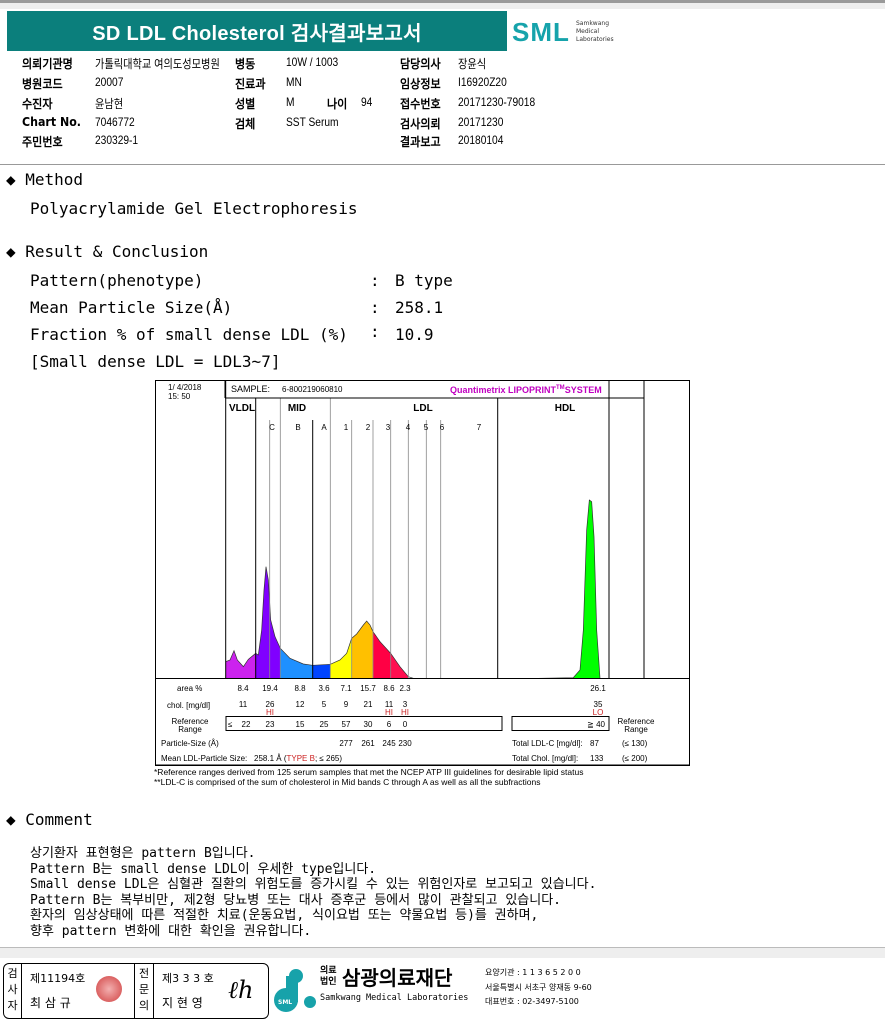  Describe the element at coordinates (270, 688) in the screenshot. I see `area-value: 19.4` at that location.